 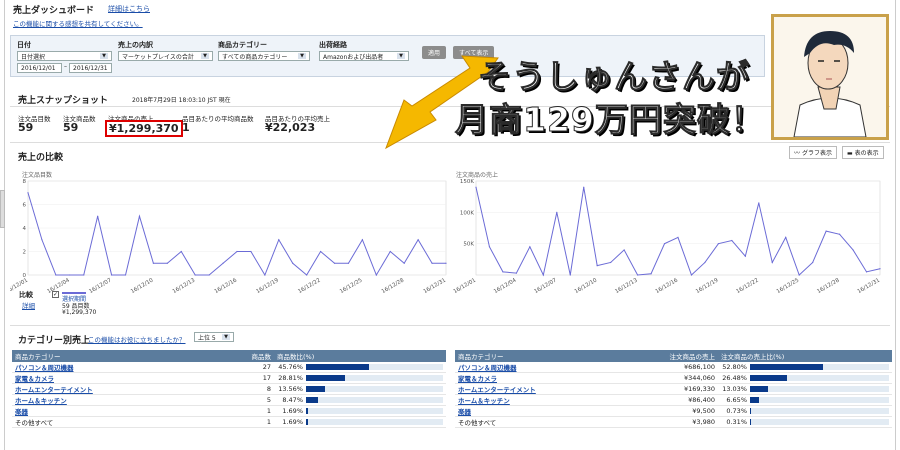 What do you see at coordinates (651, 356) in the screenshot?
I see `col-header: 注文商品の売上` at bounding box center [651, 356].